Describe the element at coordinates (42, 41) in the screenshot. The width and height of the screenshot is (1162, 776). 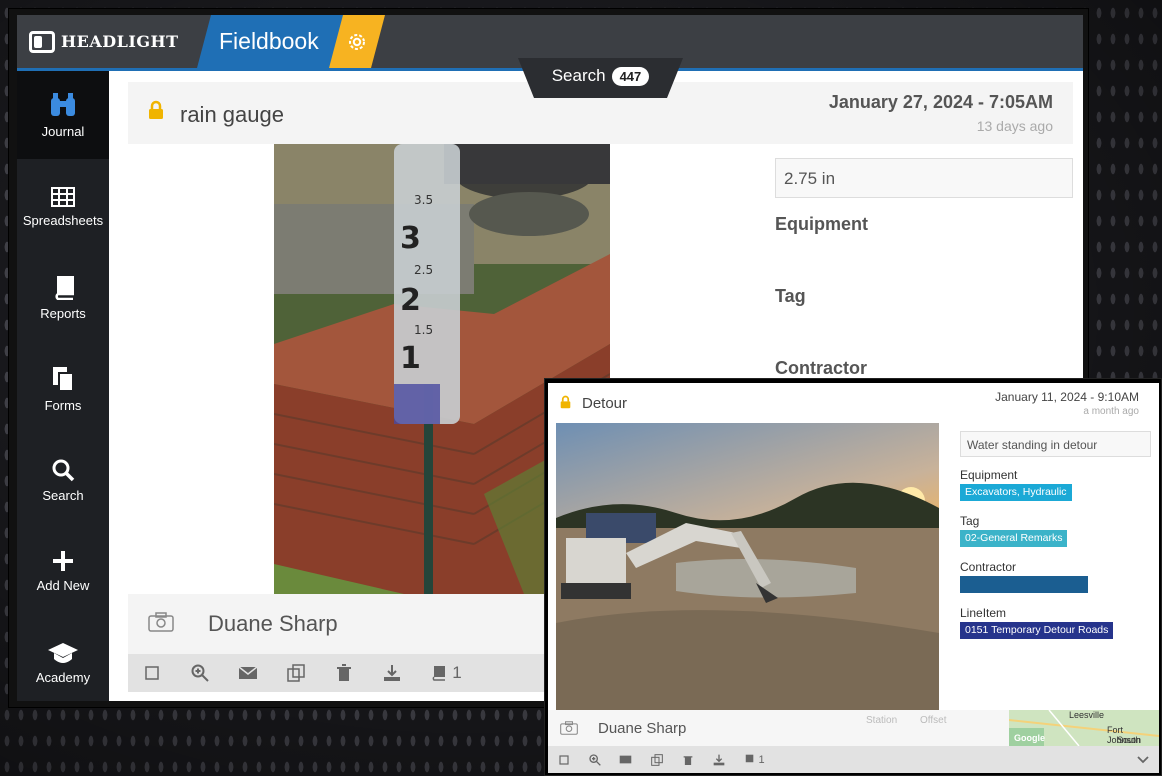
I see `headlight-logo-mark` at that location.